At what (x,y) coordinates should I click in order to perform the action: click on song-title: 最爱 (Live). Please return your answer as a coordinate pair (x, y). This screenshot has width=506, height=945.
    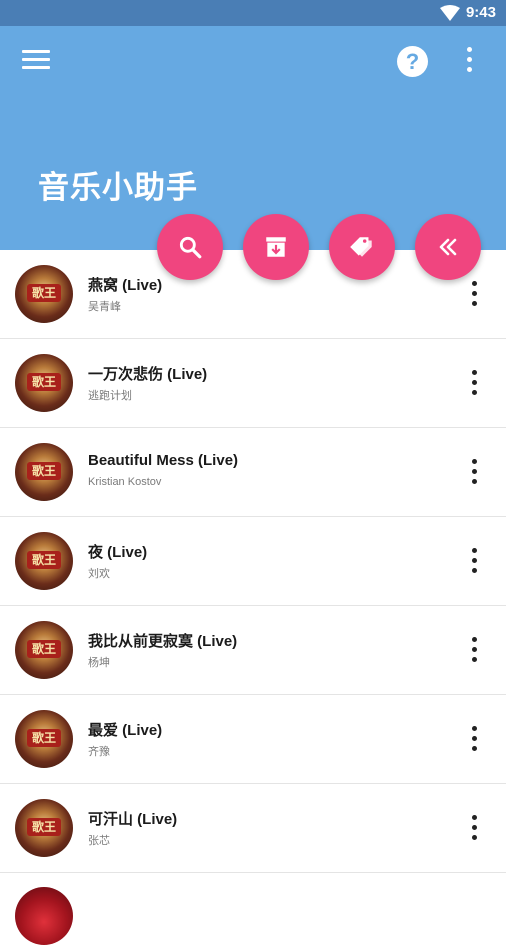
    Looking at the image, I should click on (125, 730).